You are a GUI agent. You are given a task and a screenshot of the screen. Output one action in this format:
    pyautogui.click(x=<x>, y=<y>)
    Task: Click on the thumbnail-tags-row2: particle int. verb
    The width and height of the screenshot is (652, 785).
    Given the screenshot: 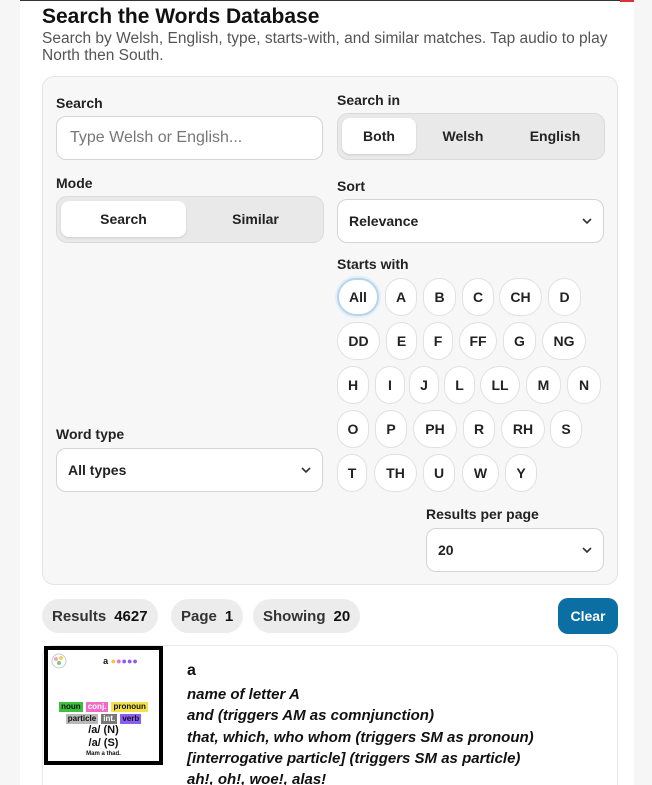 What is the action you would take?
    pyautogui.click(x=103, y=719)
    